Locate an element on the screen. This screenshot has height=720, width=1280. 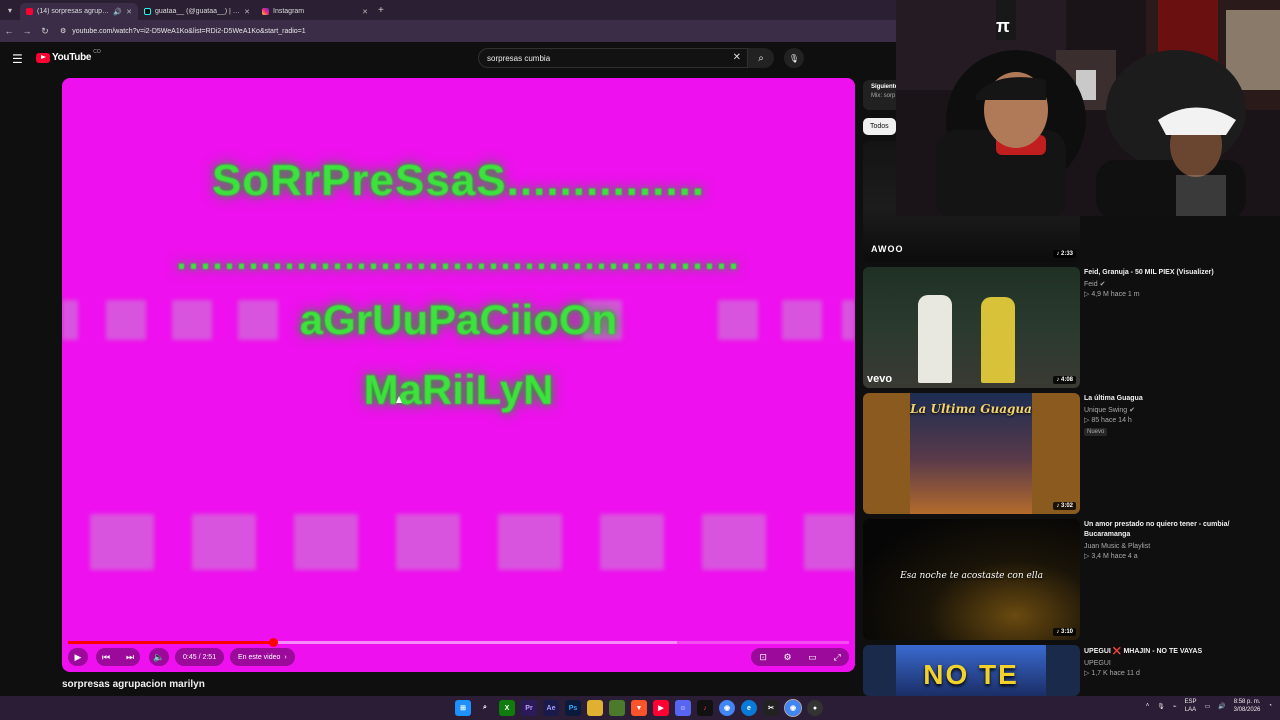
volume-icon: 🔊 is located at coordinates (1221, 706).